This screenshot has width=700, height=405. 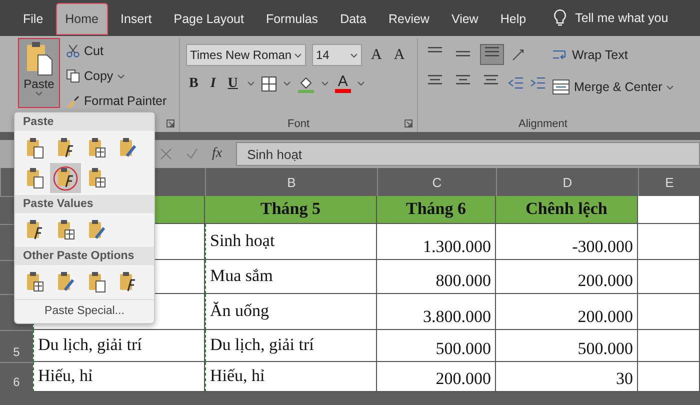 What do you see at coordinates (116, 101) in the screenshot?
I see `format-painter-button: Format Painter` at bounding box center [116, 101].